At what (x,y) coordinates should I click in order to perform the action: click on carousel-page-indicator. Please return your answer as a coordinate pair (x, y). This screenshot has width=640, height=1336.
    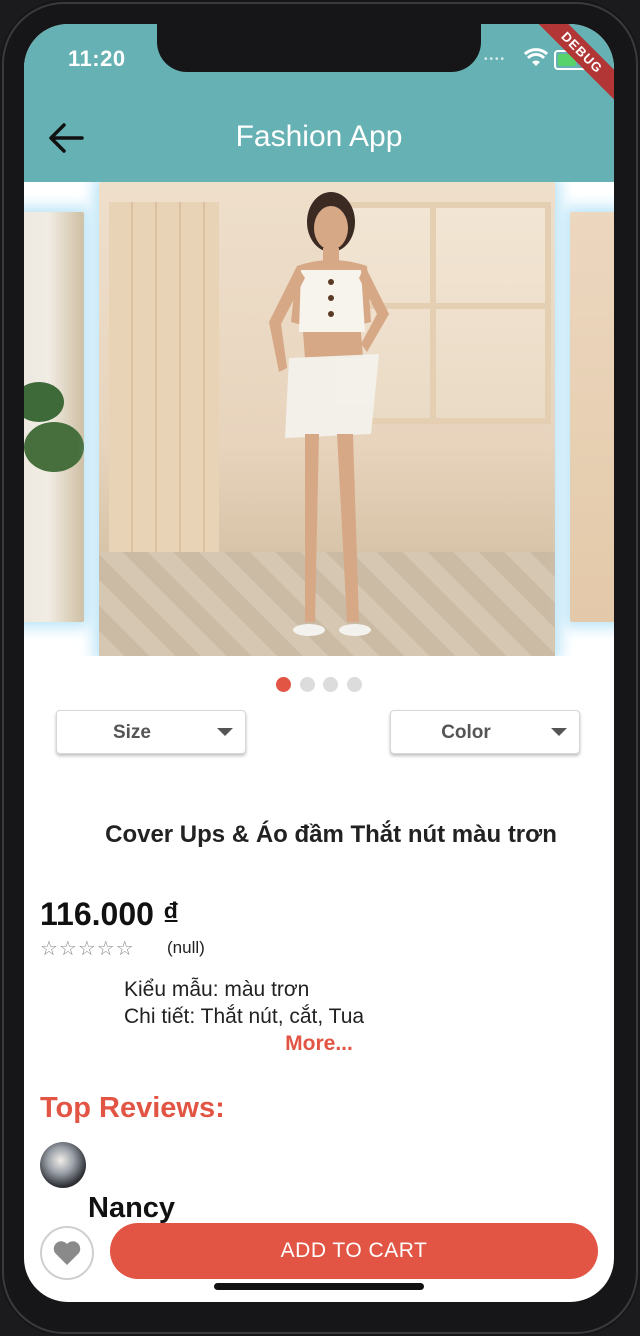
    Looking at the image, I should click on (319, 685).